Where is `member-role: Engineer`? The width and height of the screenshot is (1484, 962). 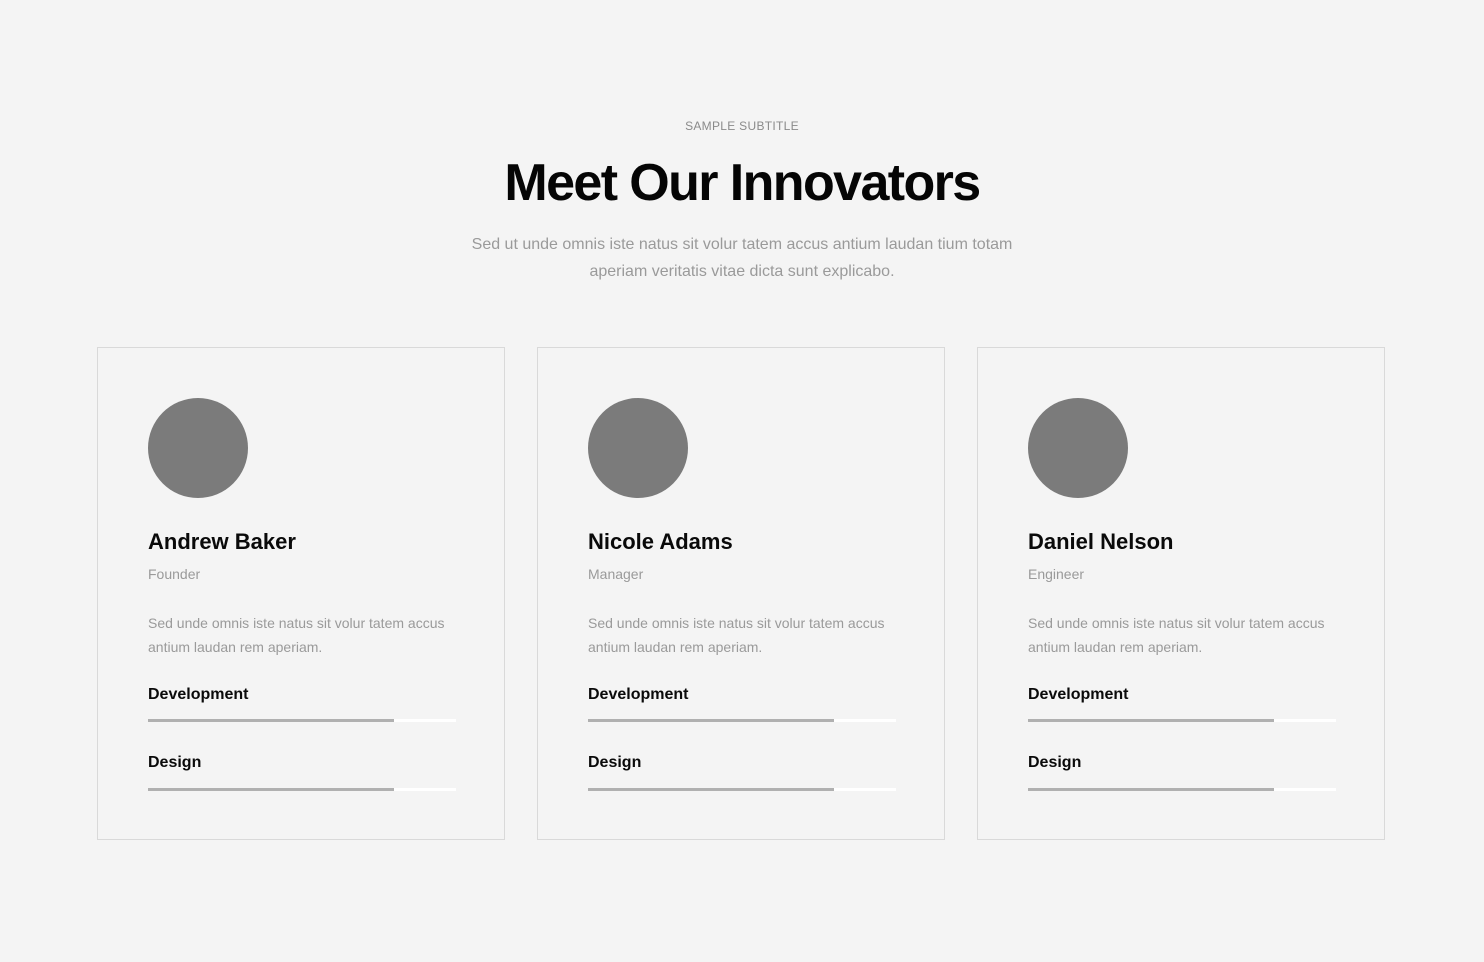 member-role: Engineer is located at coordinates (1056, 574).